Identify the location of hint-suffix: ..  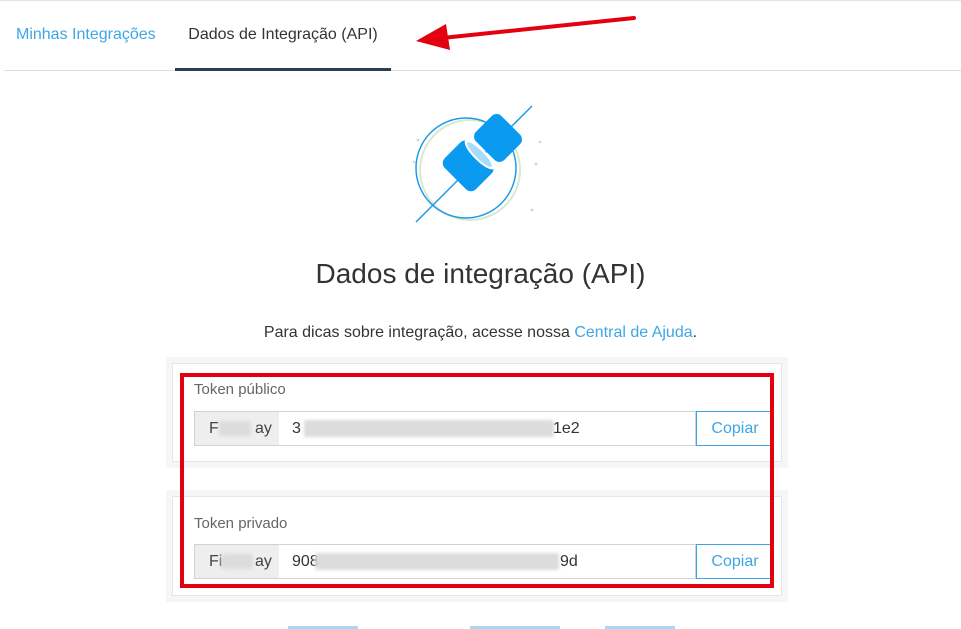
(695, 332).